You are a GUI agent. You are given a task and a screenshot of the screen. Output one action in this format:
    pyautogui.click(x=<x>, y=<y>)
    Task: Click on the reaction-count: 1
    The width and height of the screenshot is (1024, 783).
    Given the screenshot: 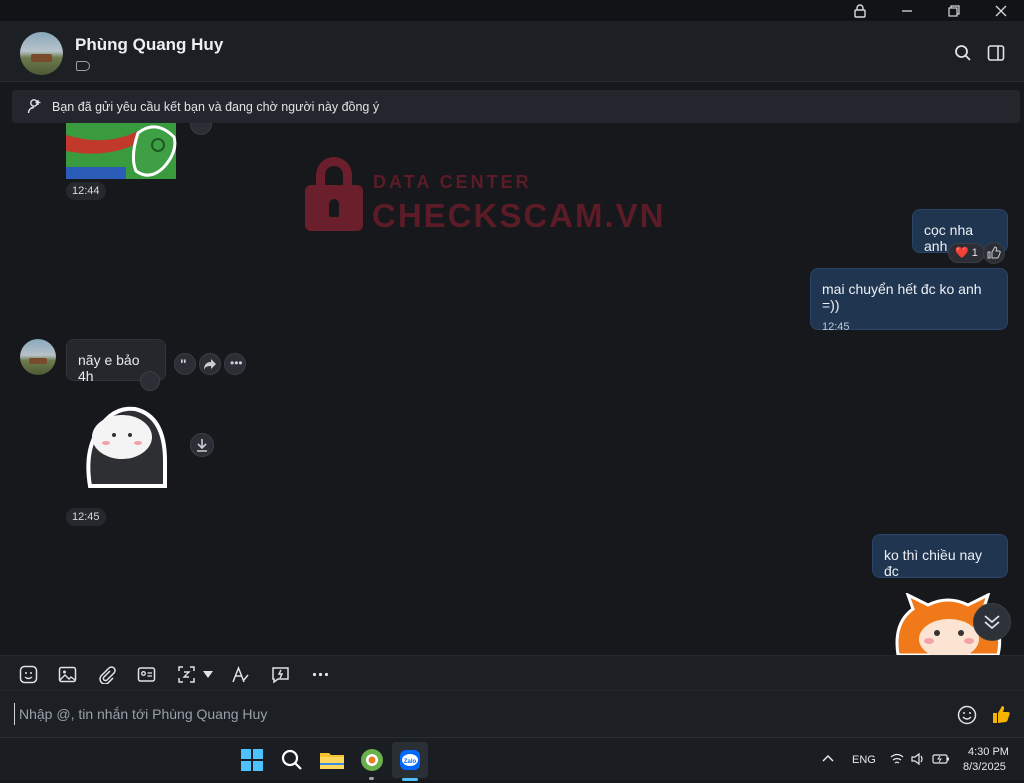 What is the action you would take?
    pyautogui.click(x=974, y=253)
    